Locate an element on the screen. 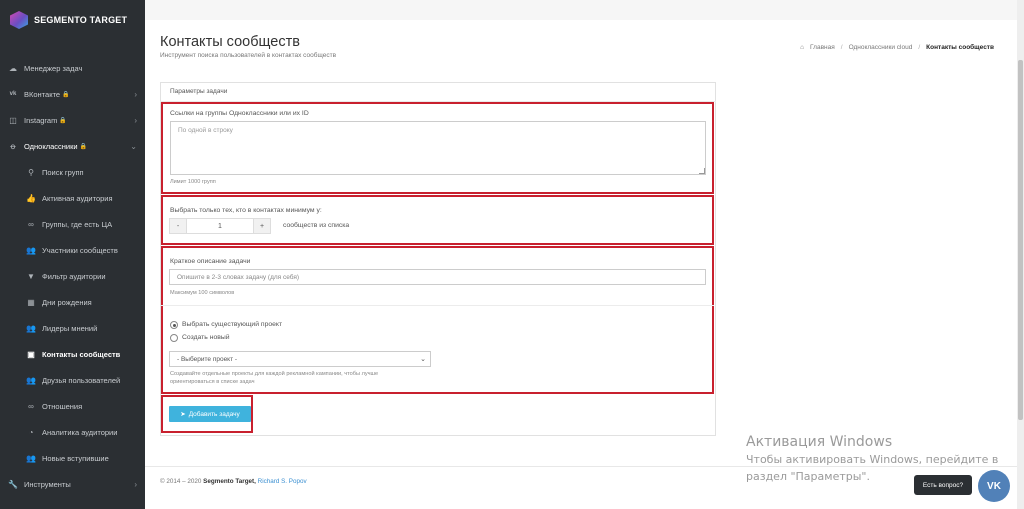 This screenshot has height=509, width=1024. radio-existing-project is located at coordinates (174, 325).